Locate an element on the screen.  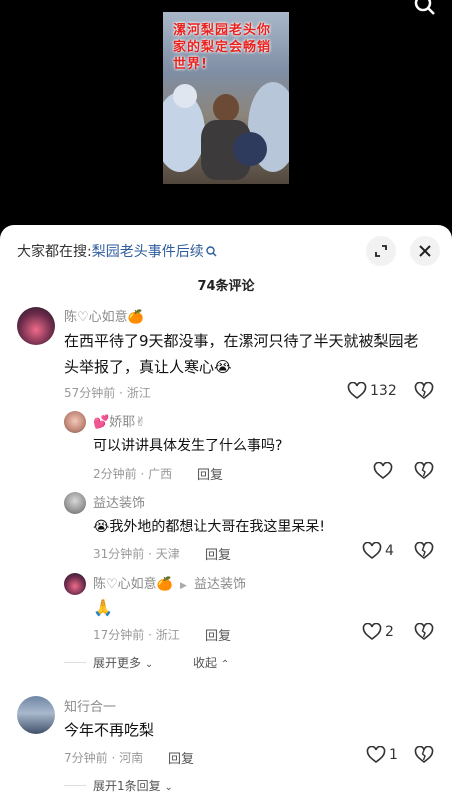
like-button is located at coordinates (383, 471).